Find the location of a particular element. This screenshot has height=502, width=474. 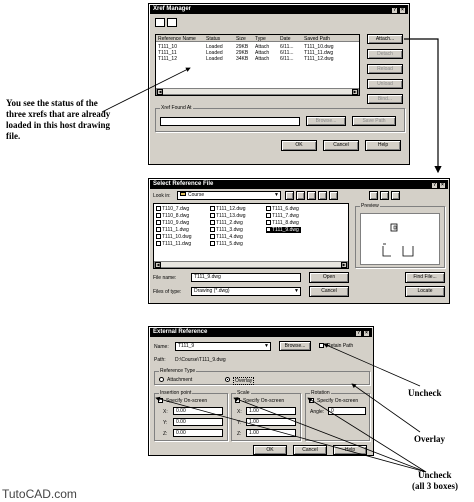

status-pointer-arrow is located at coordinates (146, 90).